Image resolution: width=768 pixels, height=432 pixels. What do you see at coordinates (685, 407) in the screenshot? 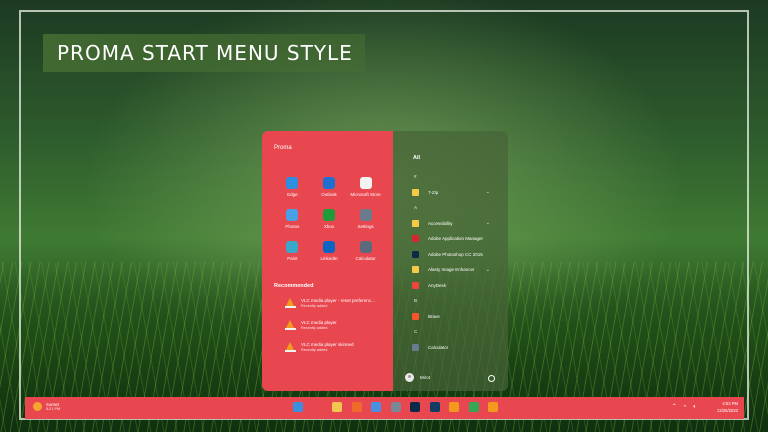
I see `wifi-icon: ◔` at bounding box center [685, 407].